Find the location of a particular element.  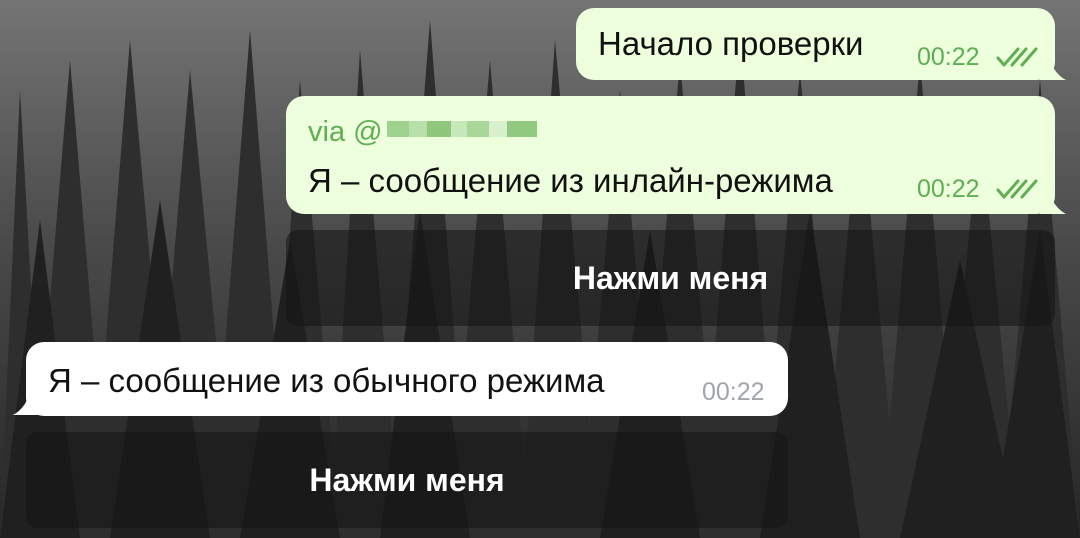

message-text: Я – сообщение из обычного режима is located at coordinates (326, 380).